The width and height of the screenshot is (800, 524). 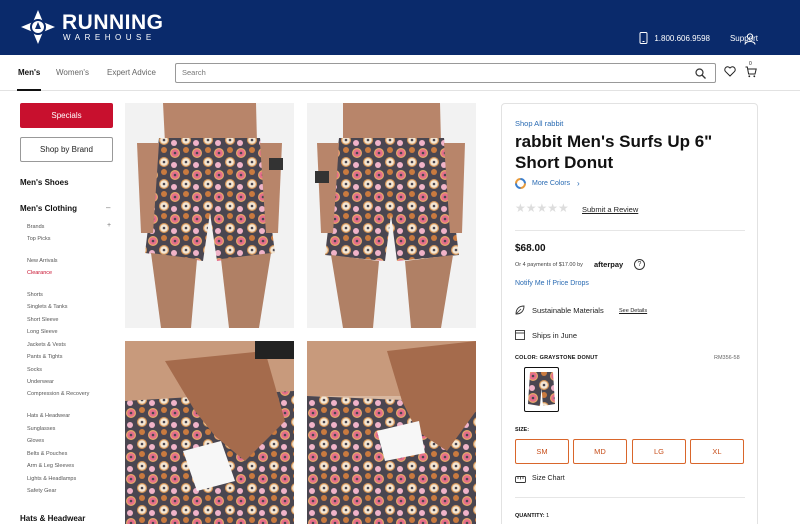 What do you see at coordinates (44, 182) in the screenshot?
I see `sidebar-mens-shoes: Men's Shoes` at bounding box center [44, 182].